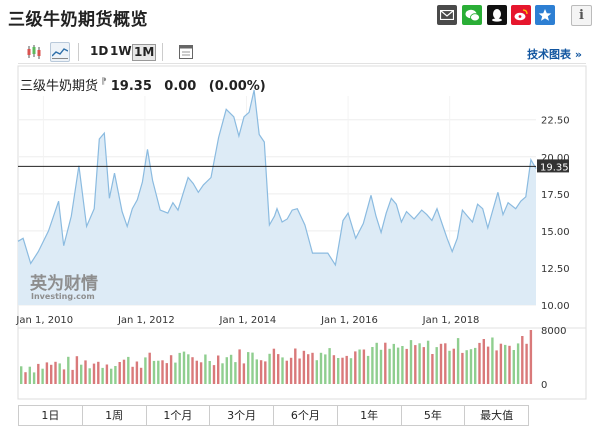 The height and width of the screenshot is (433, 600). Describe the element at coordinates (451, 320) in the screenshot. I see `x-tick-label: Jan 1, 2018` at that location.